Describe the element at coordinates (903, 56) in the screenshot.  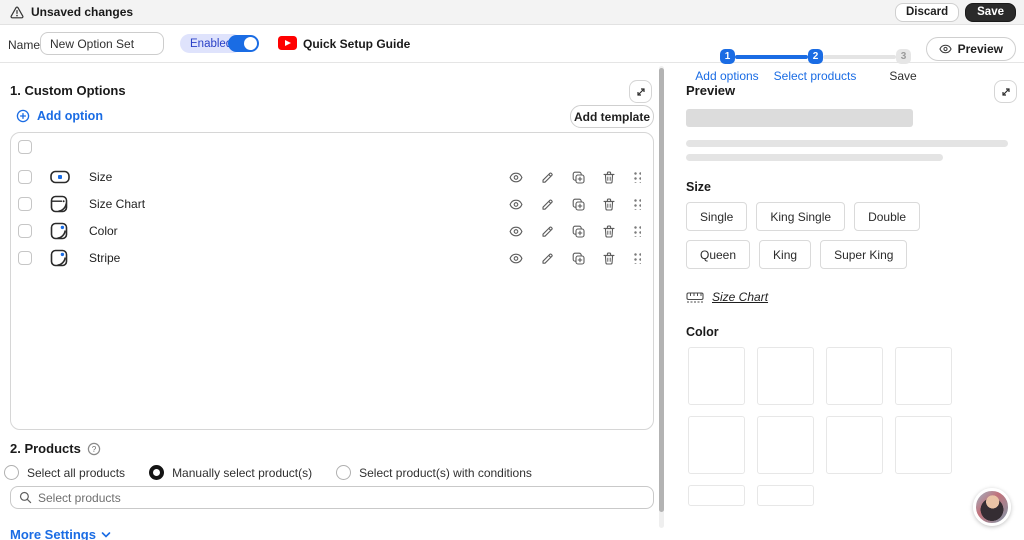
I see `step-3-dot: 3` at that location.